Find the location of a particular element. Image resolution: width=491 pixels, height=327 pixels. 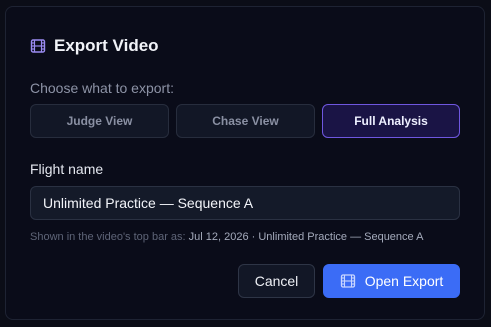

flight-name-label: Flight name is located at coordinates (67, 169).